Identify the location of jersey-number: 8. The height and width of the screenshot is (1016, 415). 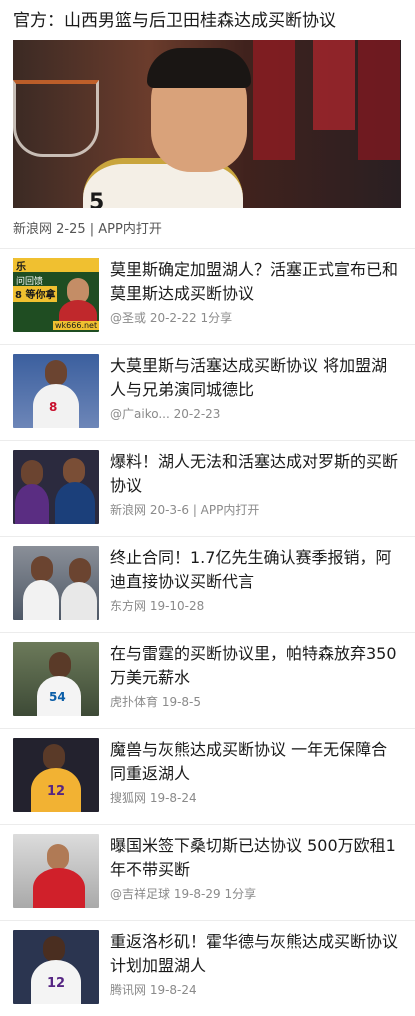
(53, 407).